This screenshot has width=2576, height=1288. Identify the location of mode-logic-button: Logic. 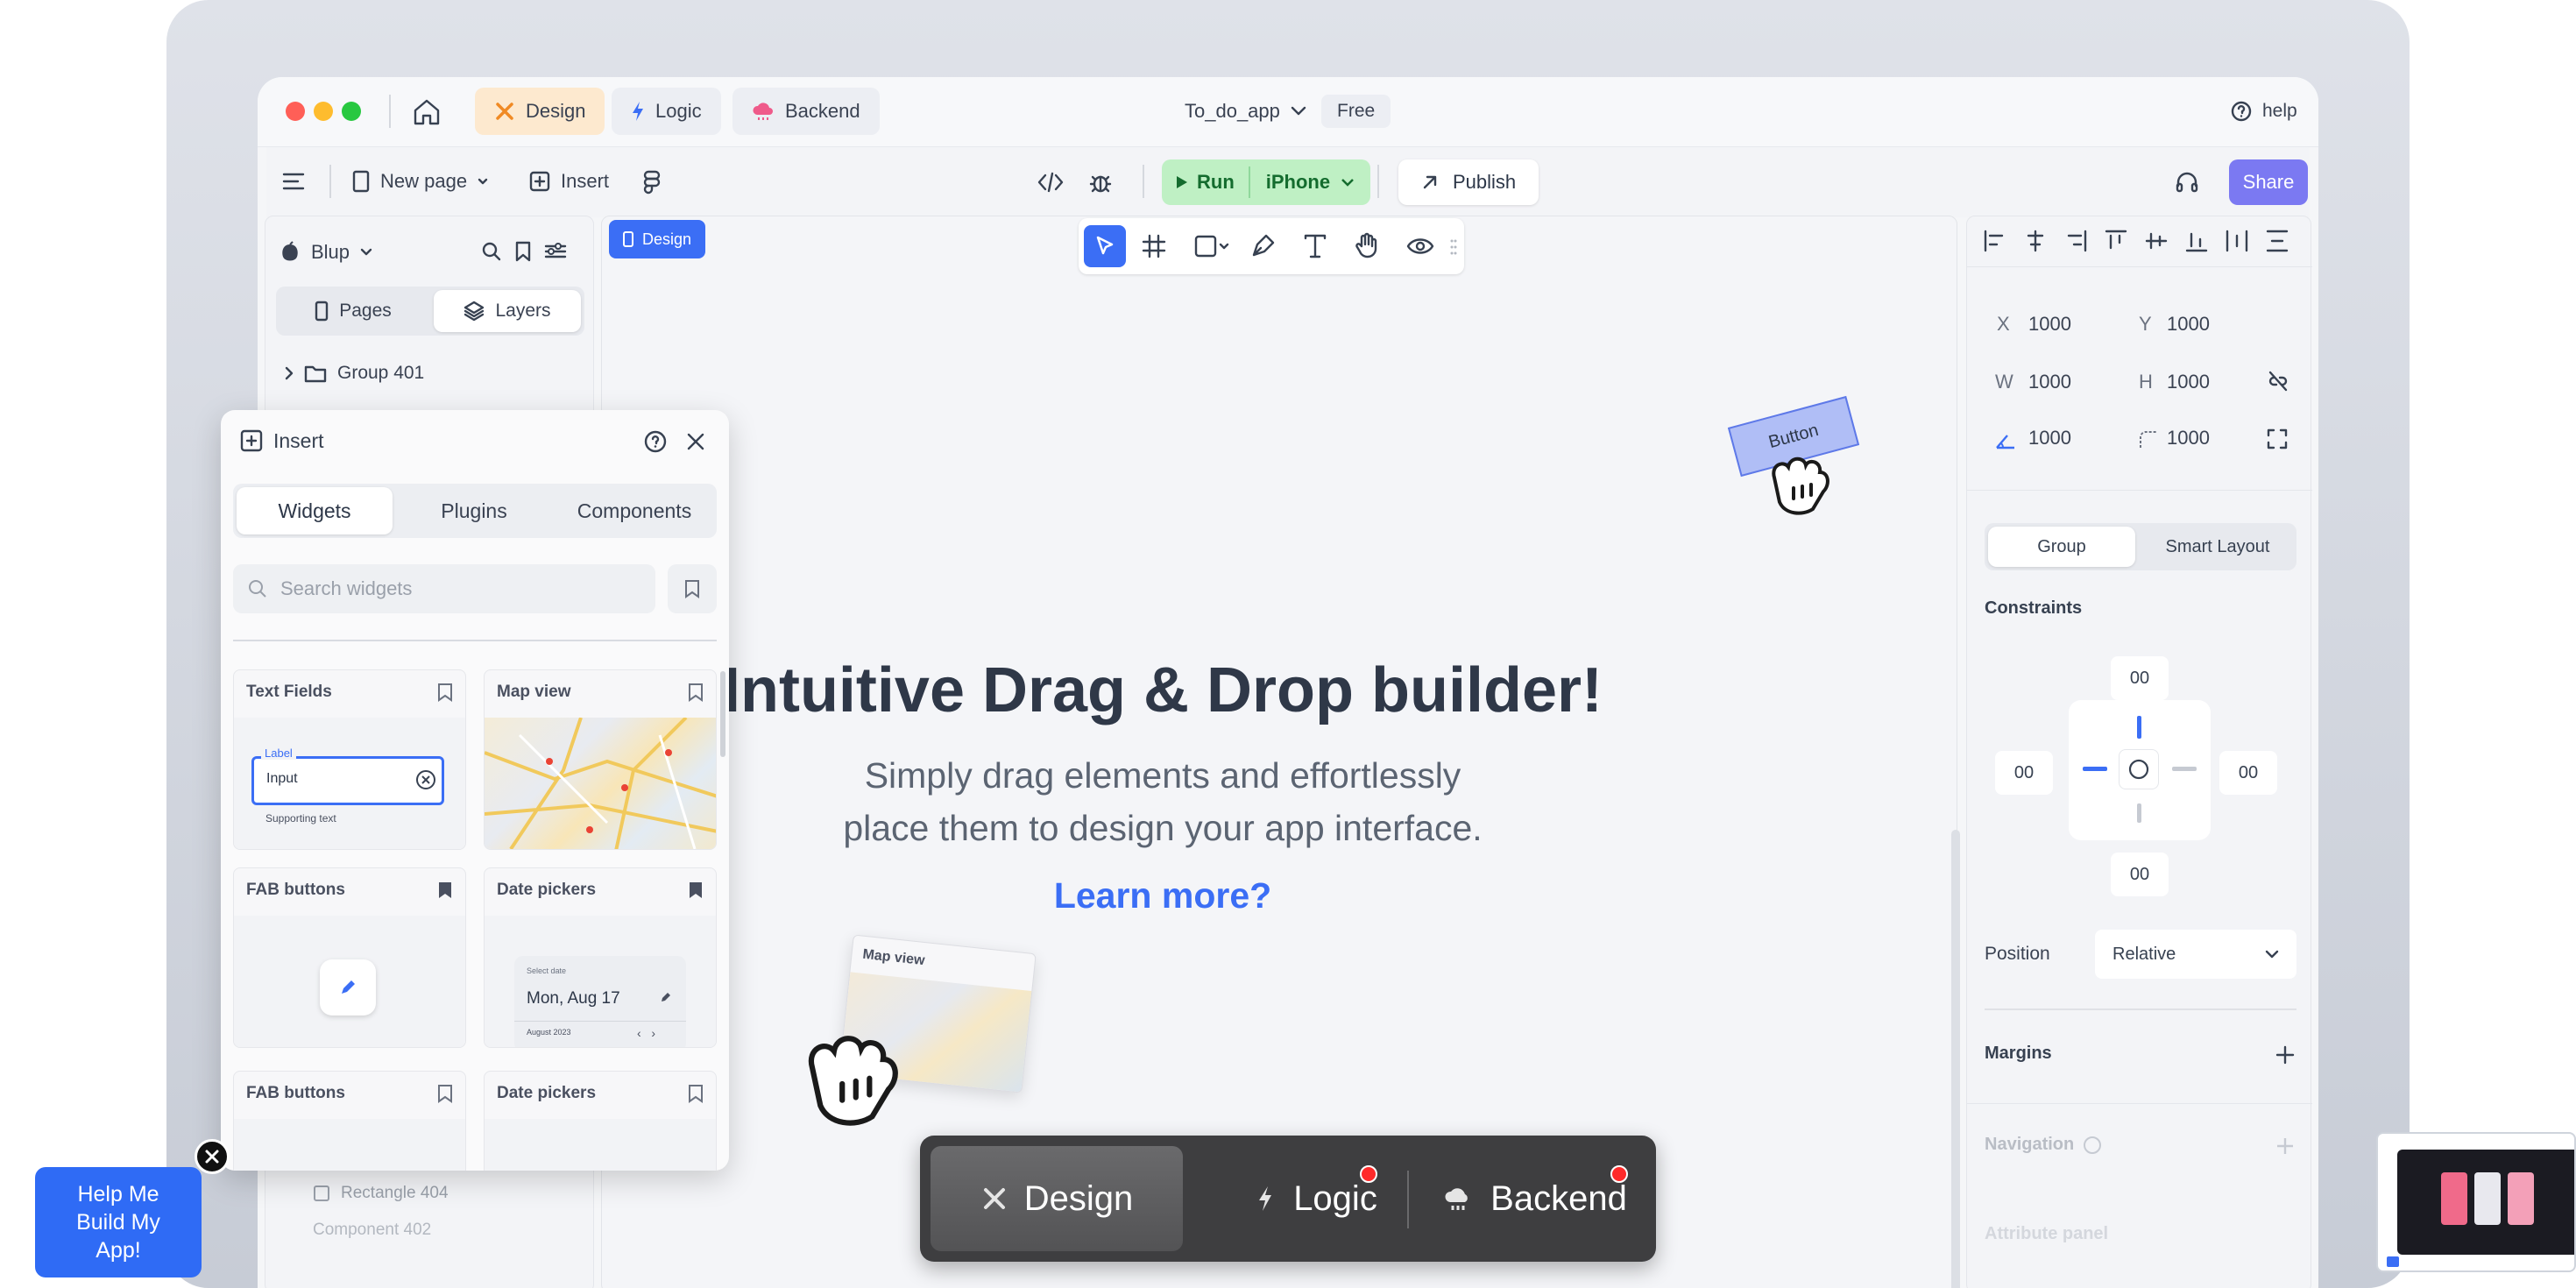
(1317, 1198).